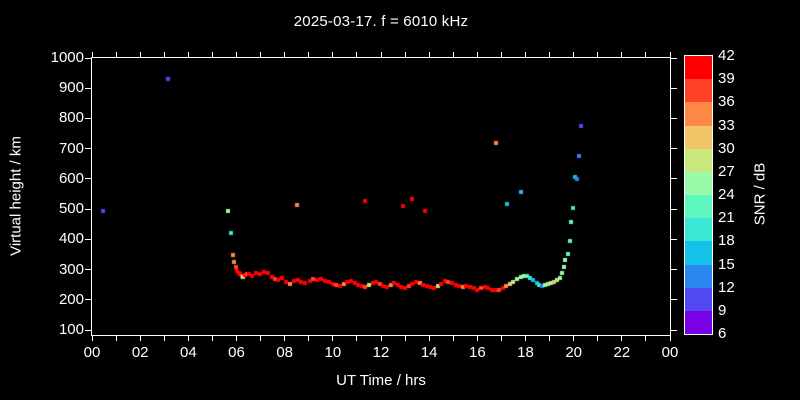  What do you see at coordinates (381, 380) in the screenshot?
I see `x-axis-title: UT Time / hrs` at bounding box center [381, 380].